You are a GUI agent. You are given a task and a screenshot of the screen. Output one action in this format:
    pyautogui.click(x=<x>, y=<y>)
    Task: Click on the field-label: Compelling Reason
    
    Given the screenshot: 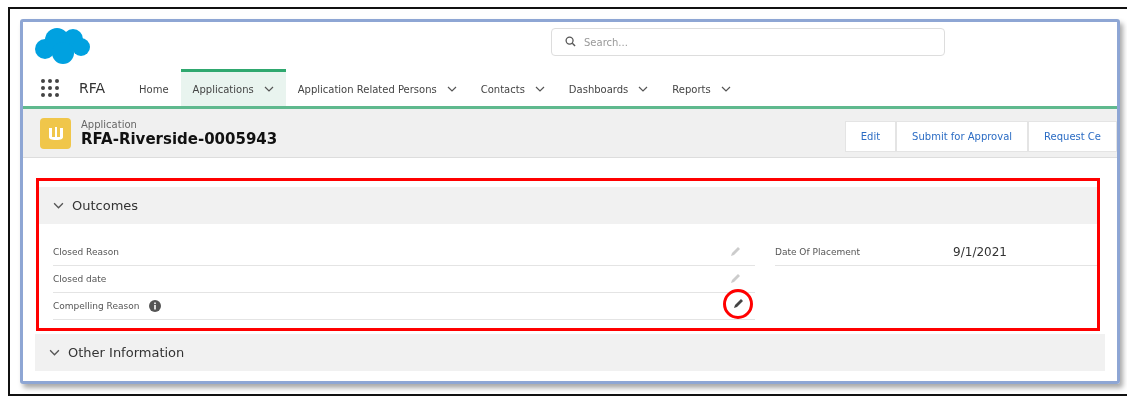 What is the action you would take?
    pyautogui.click(x=96, y=306)
    